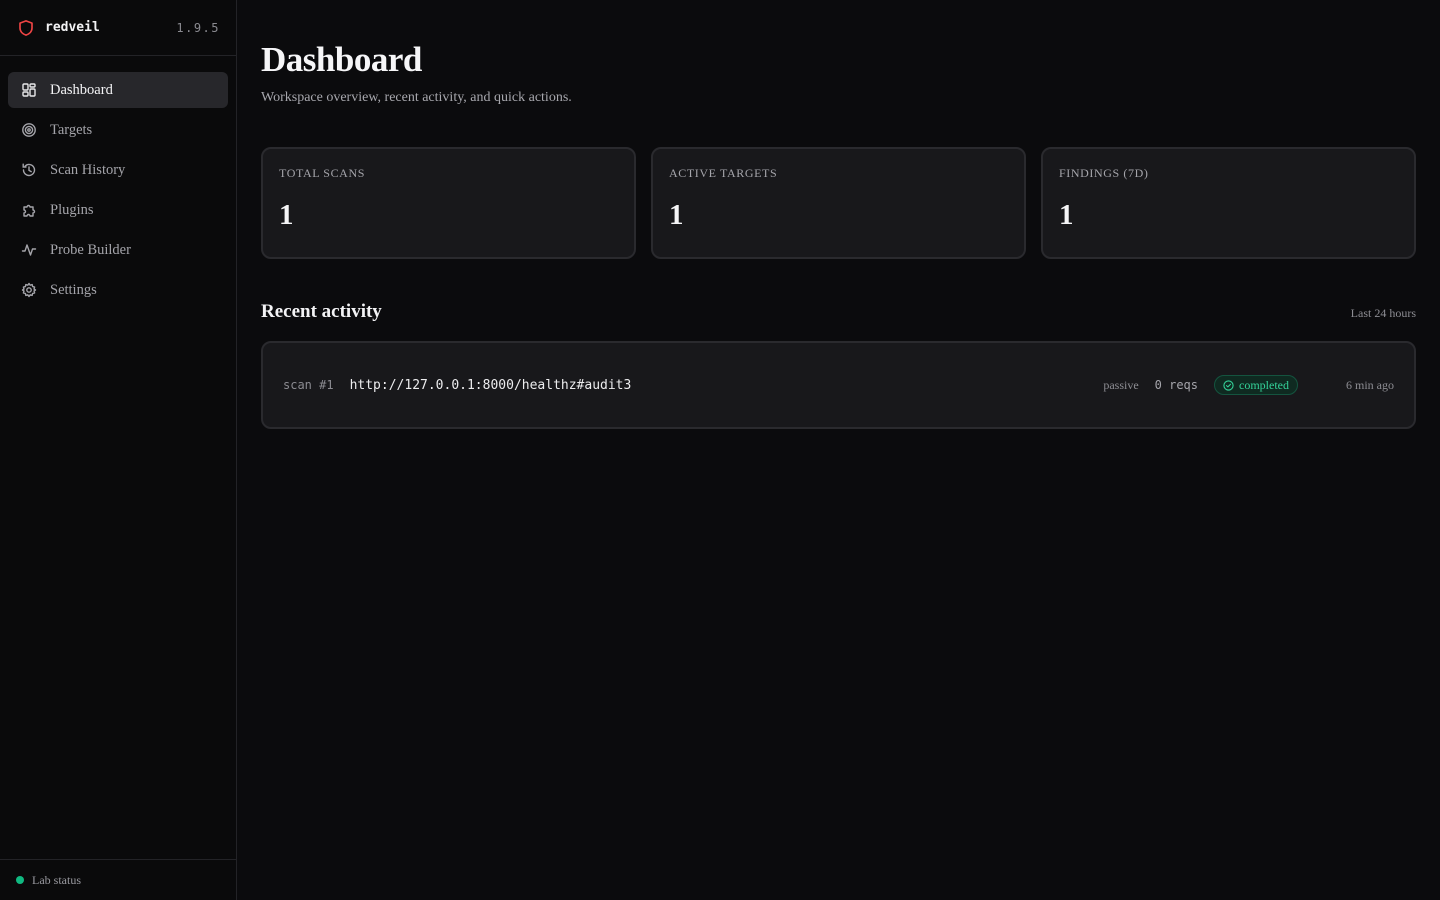  I want to click on stat-card-total-scans: TOTAL SCANS 1, so click(448, 203).